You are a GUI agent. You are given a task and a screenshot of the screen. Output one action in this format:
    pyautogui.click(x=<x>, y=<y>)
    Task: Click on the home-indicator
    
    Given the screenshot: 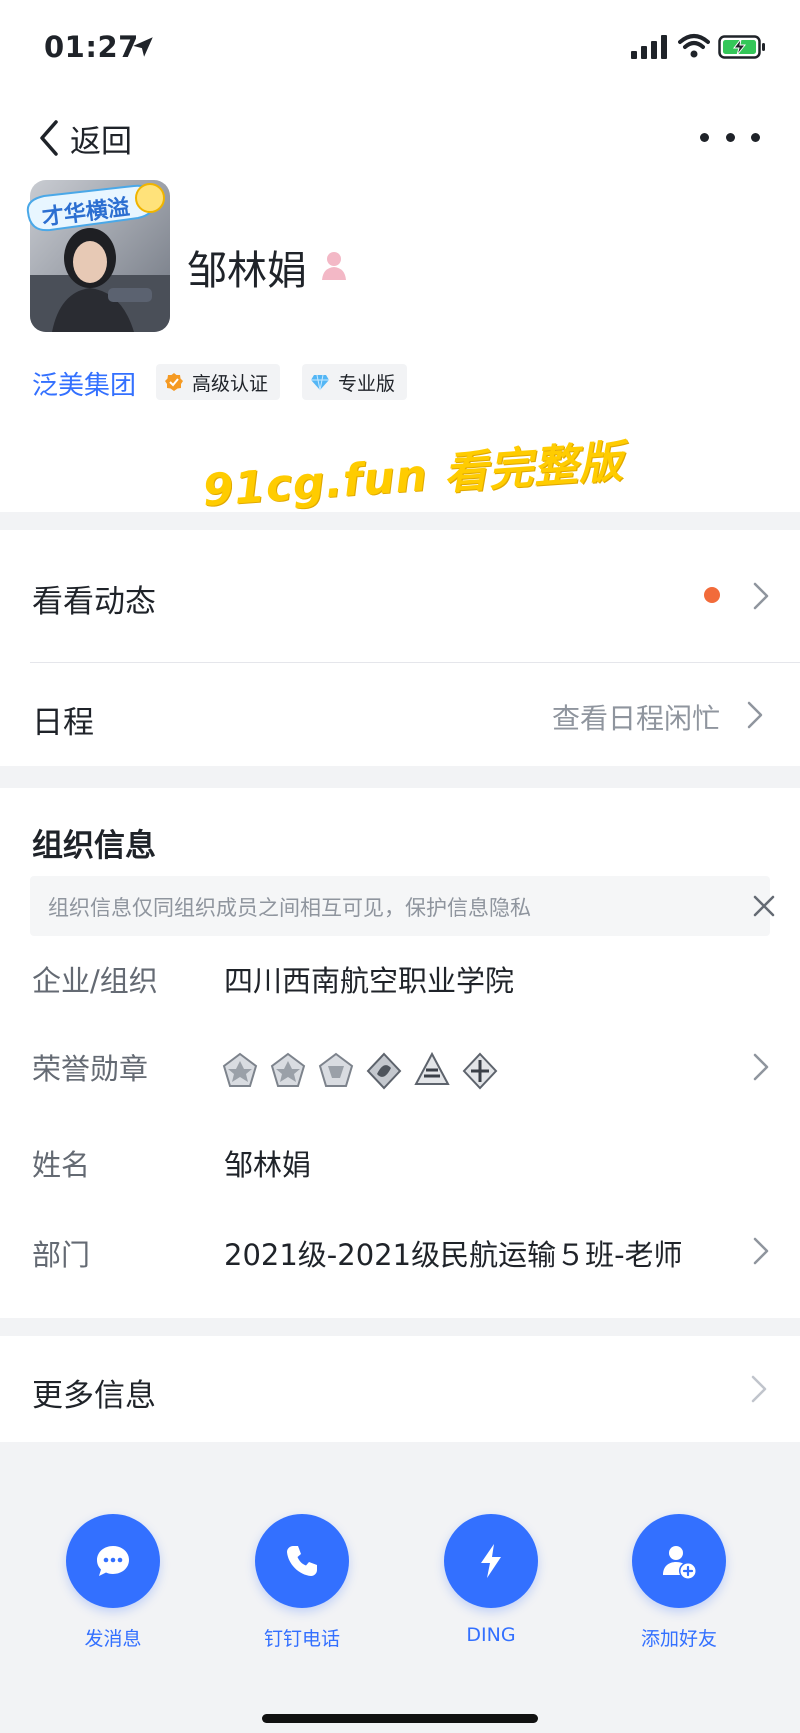 What is the action you would take?
    pyautogui.click(x=400, y=1718)
    